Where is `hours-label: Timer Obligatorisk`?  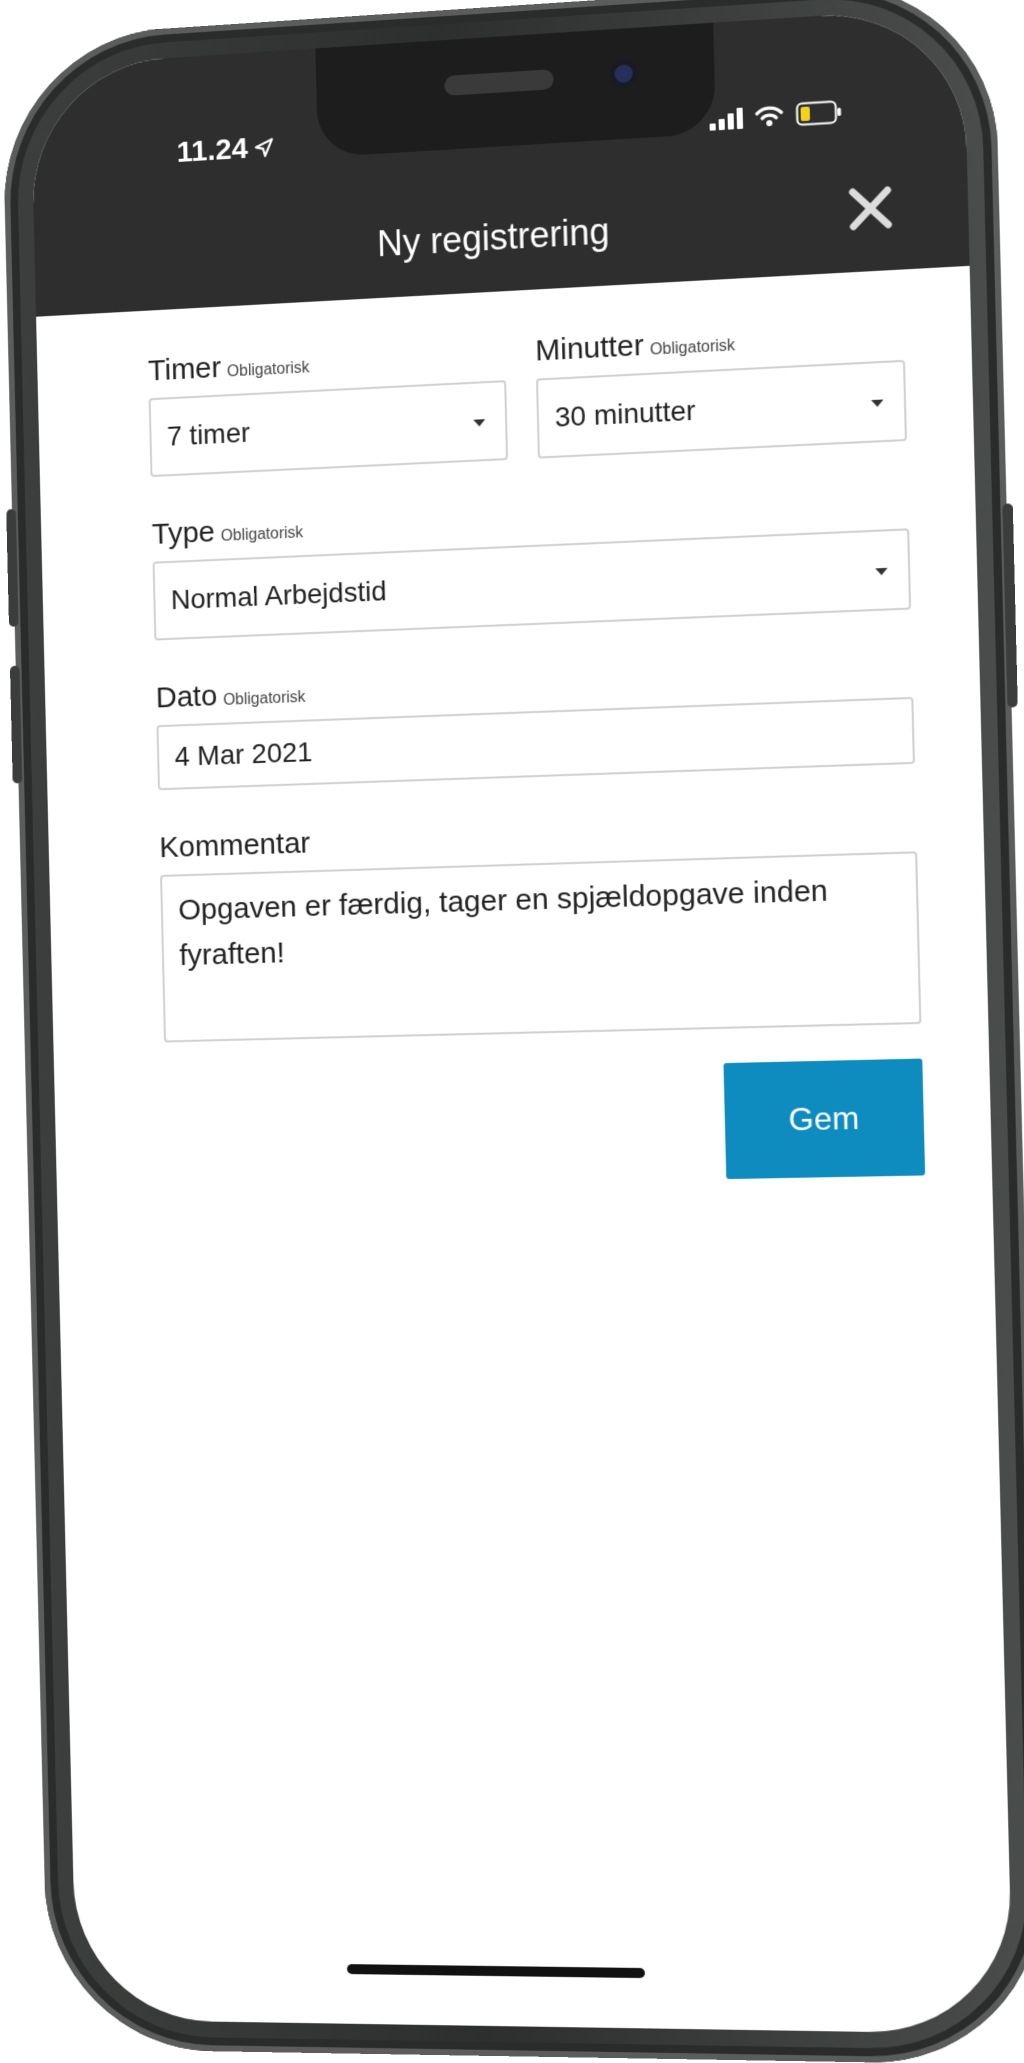
hours-label: Timer Obligatorisk is located at coordinates (327, 362).